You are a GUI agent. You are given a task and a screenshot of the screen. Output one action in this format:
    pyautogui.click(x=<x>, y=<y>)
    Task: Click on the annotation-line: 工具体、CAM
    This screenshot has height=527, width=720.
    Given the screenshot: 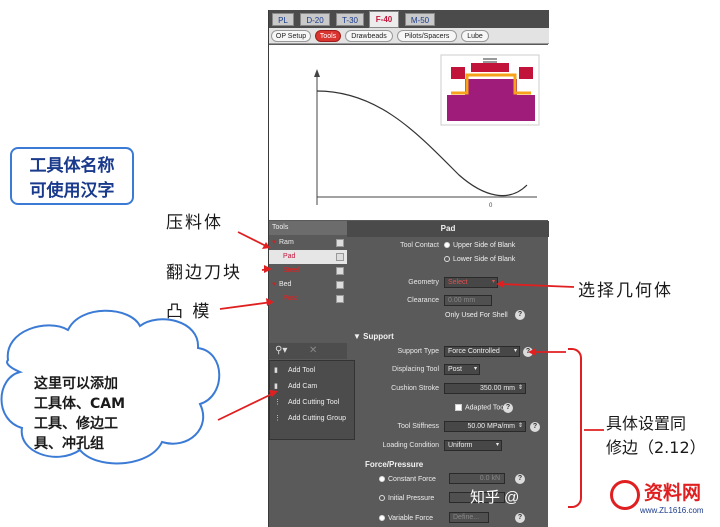 What is the action you would take?
    pyautogui.click(x=80, y=404)
    